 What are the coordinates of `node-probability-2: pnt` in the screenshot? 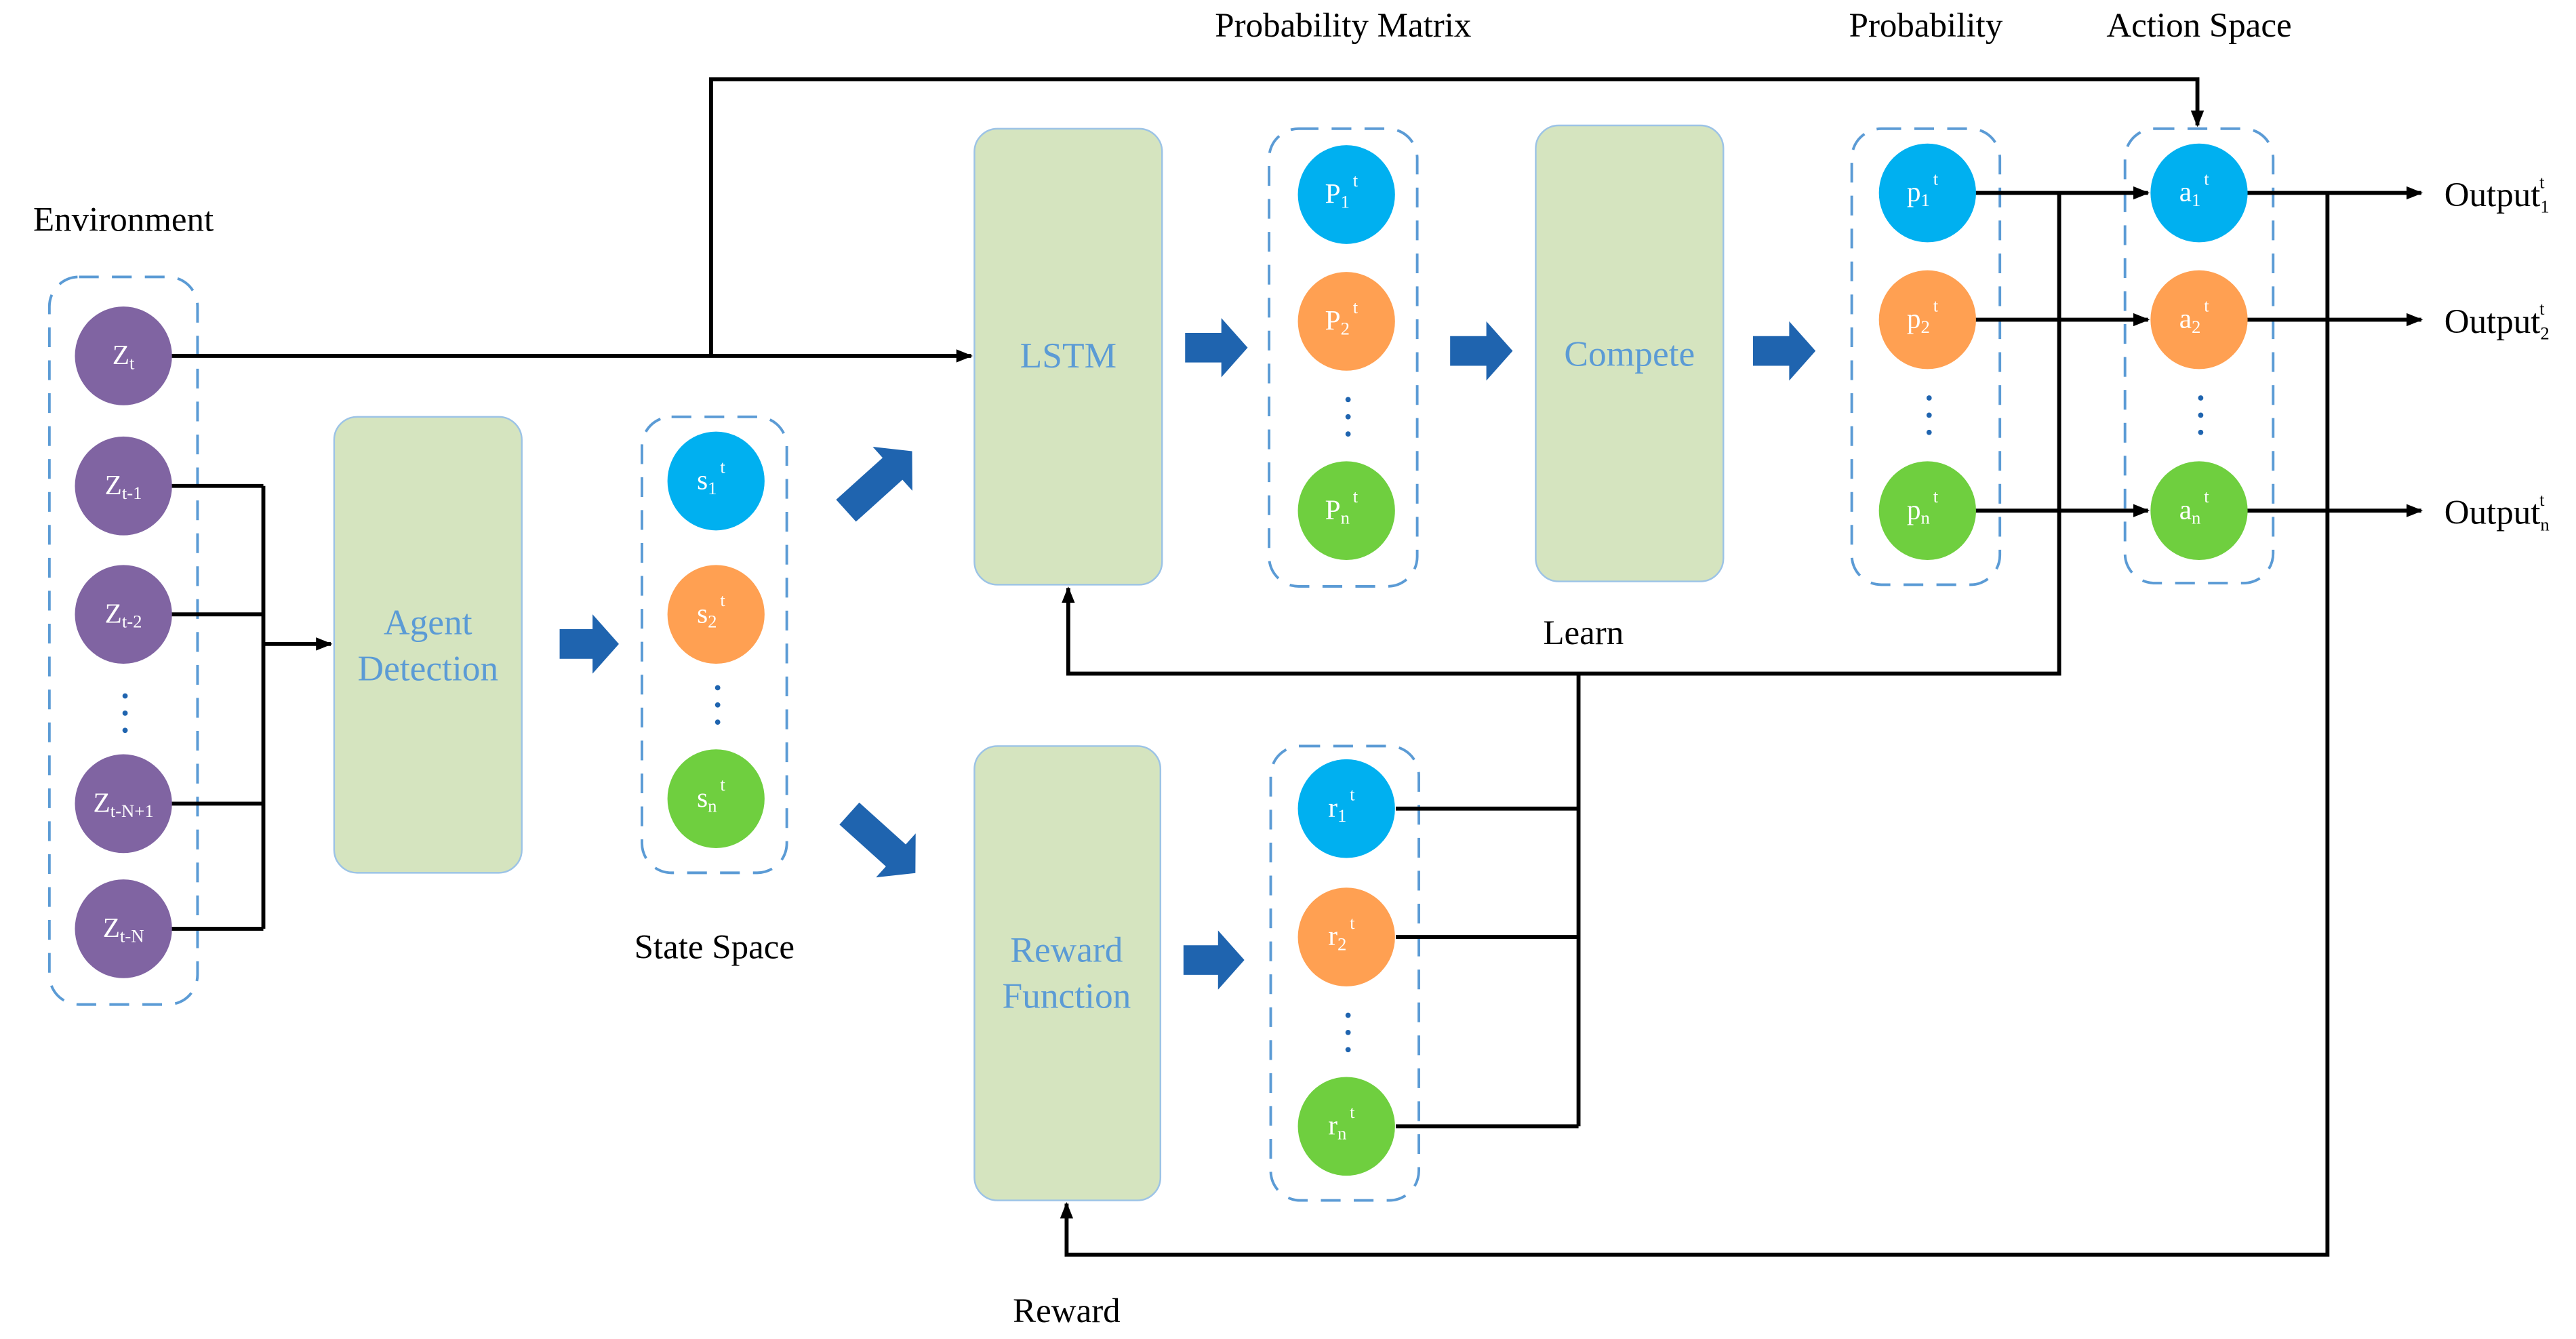 It's located at (1927, 511).